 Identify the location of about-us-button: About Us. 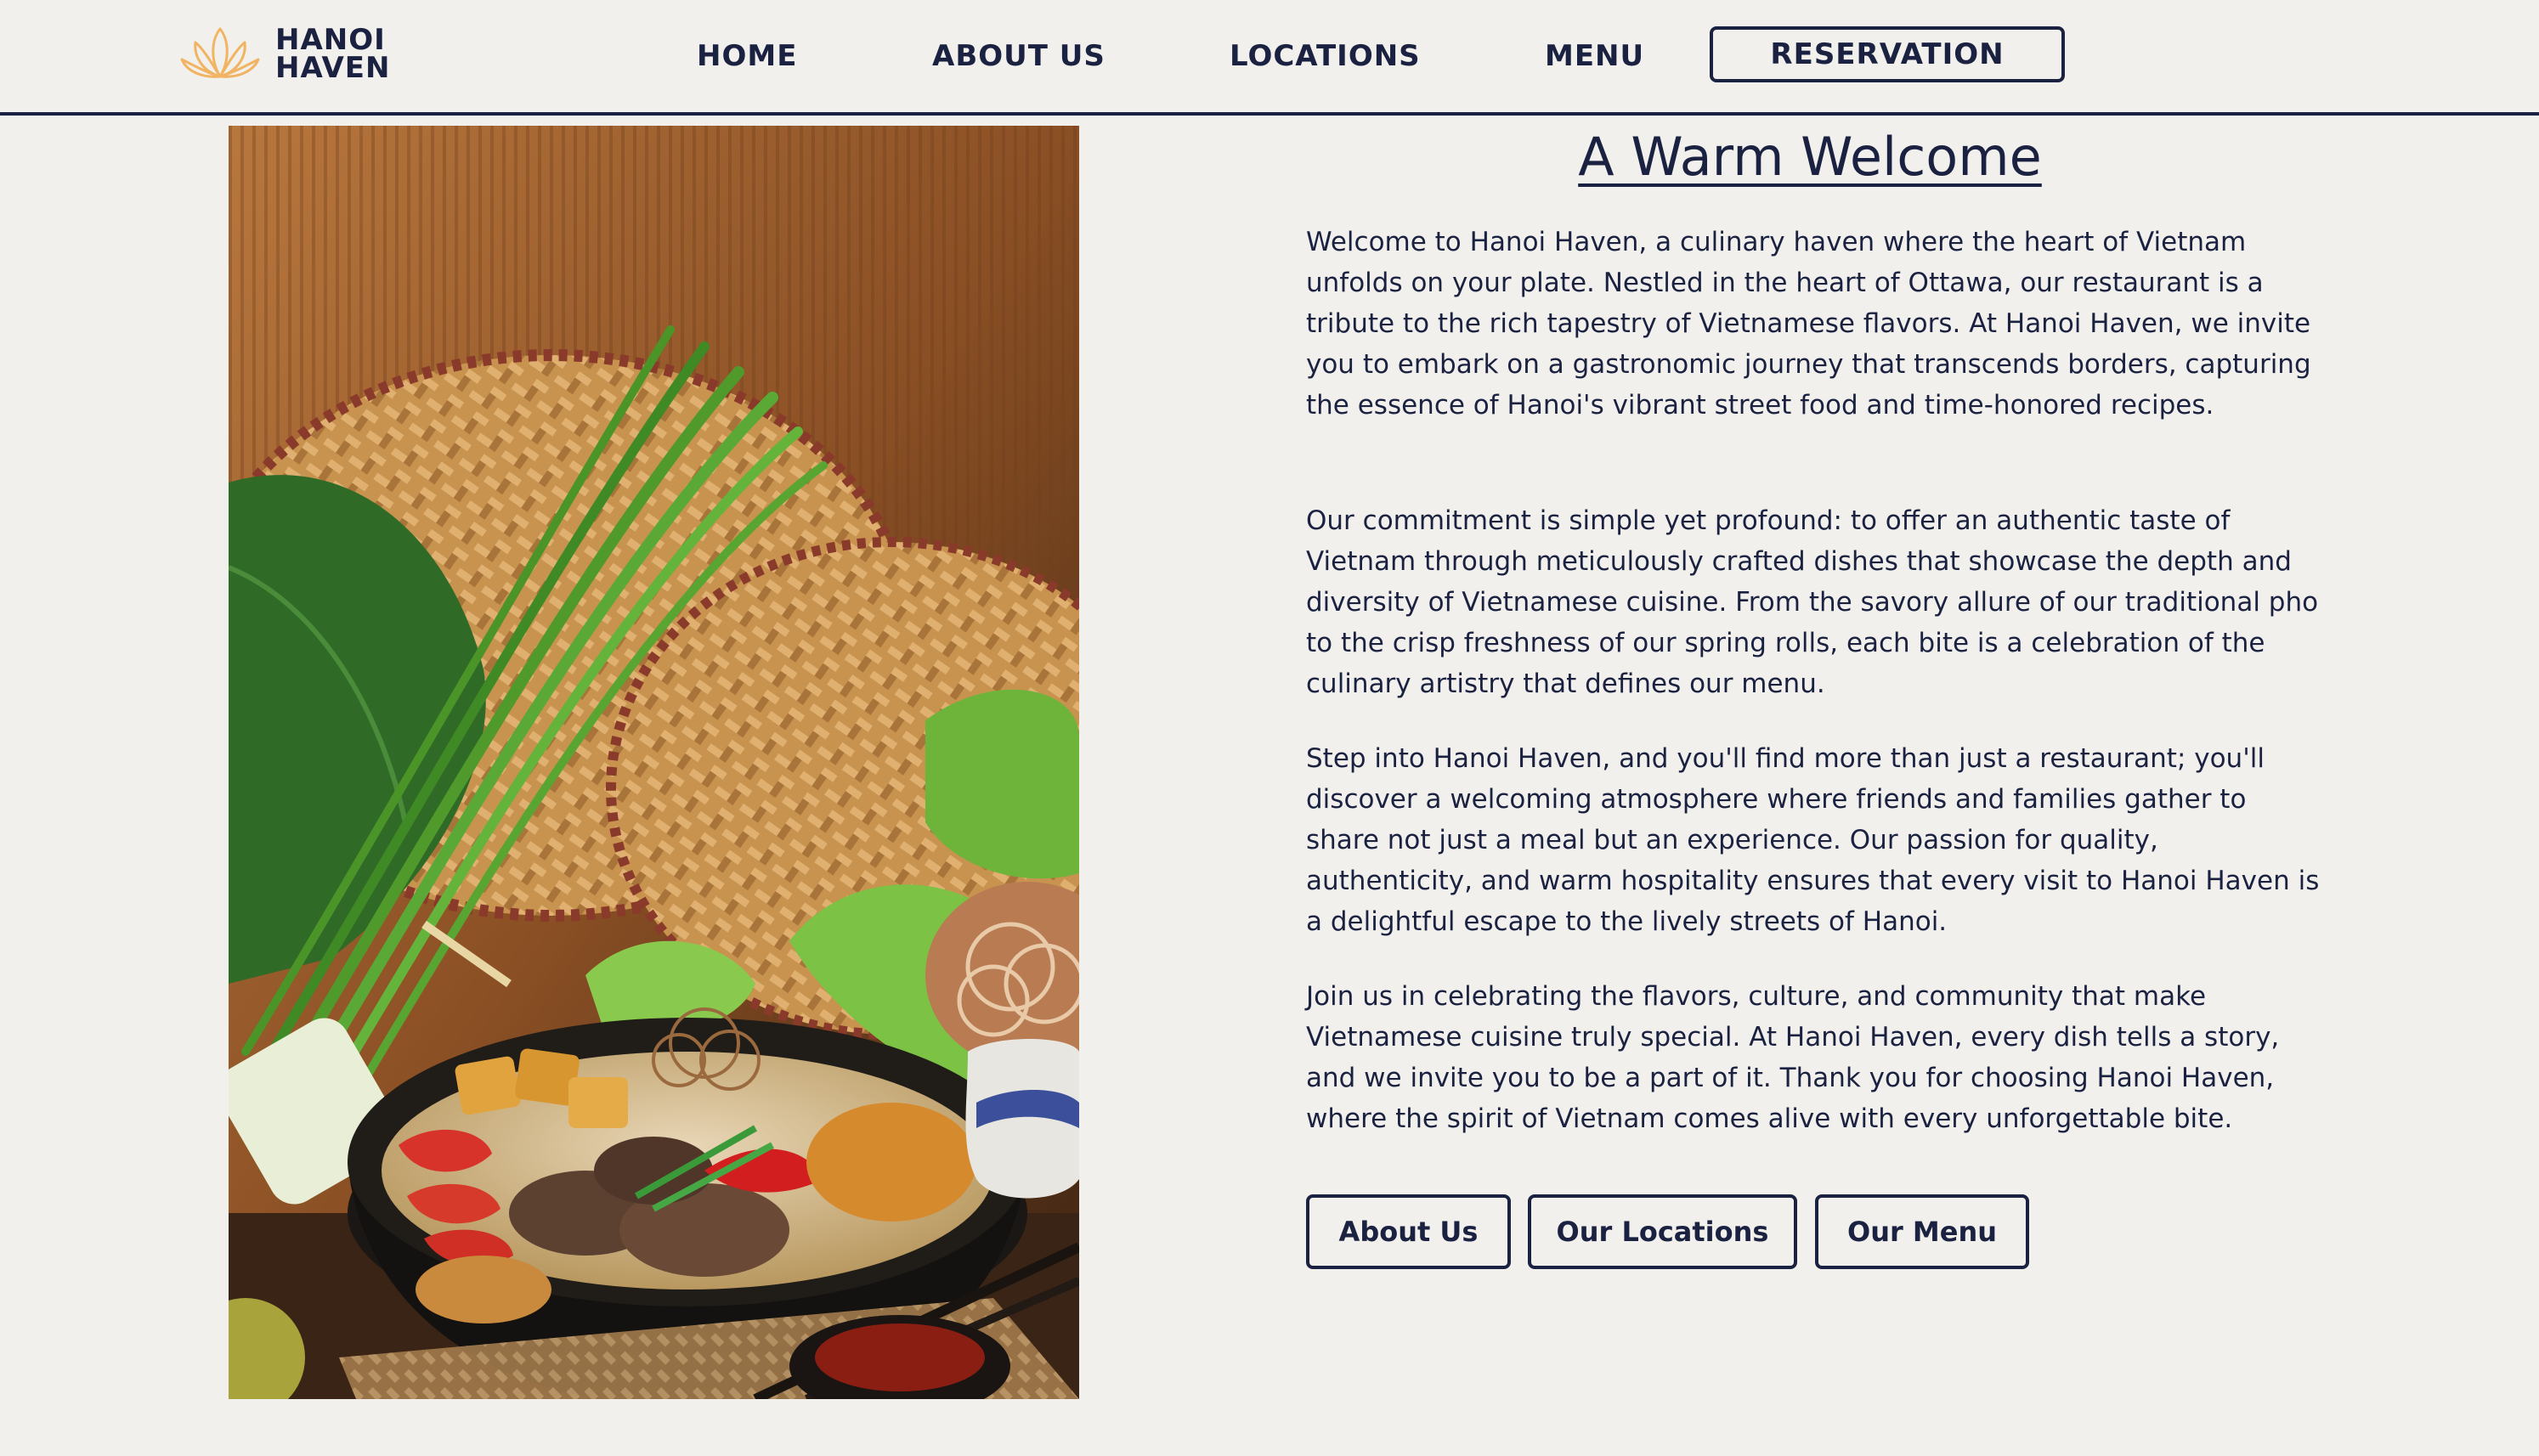
(1409, 1231).